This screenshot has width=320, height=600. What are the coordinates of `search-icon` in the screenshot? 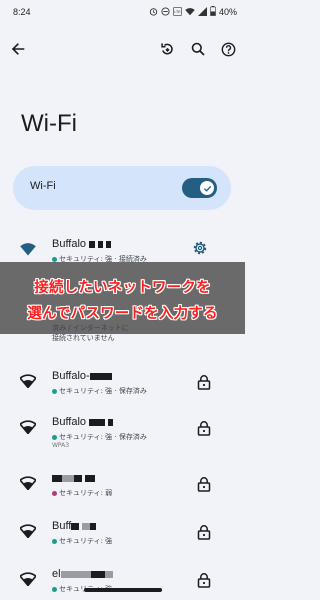 It's located at (198, 49).